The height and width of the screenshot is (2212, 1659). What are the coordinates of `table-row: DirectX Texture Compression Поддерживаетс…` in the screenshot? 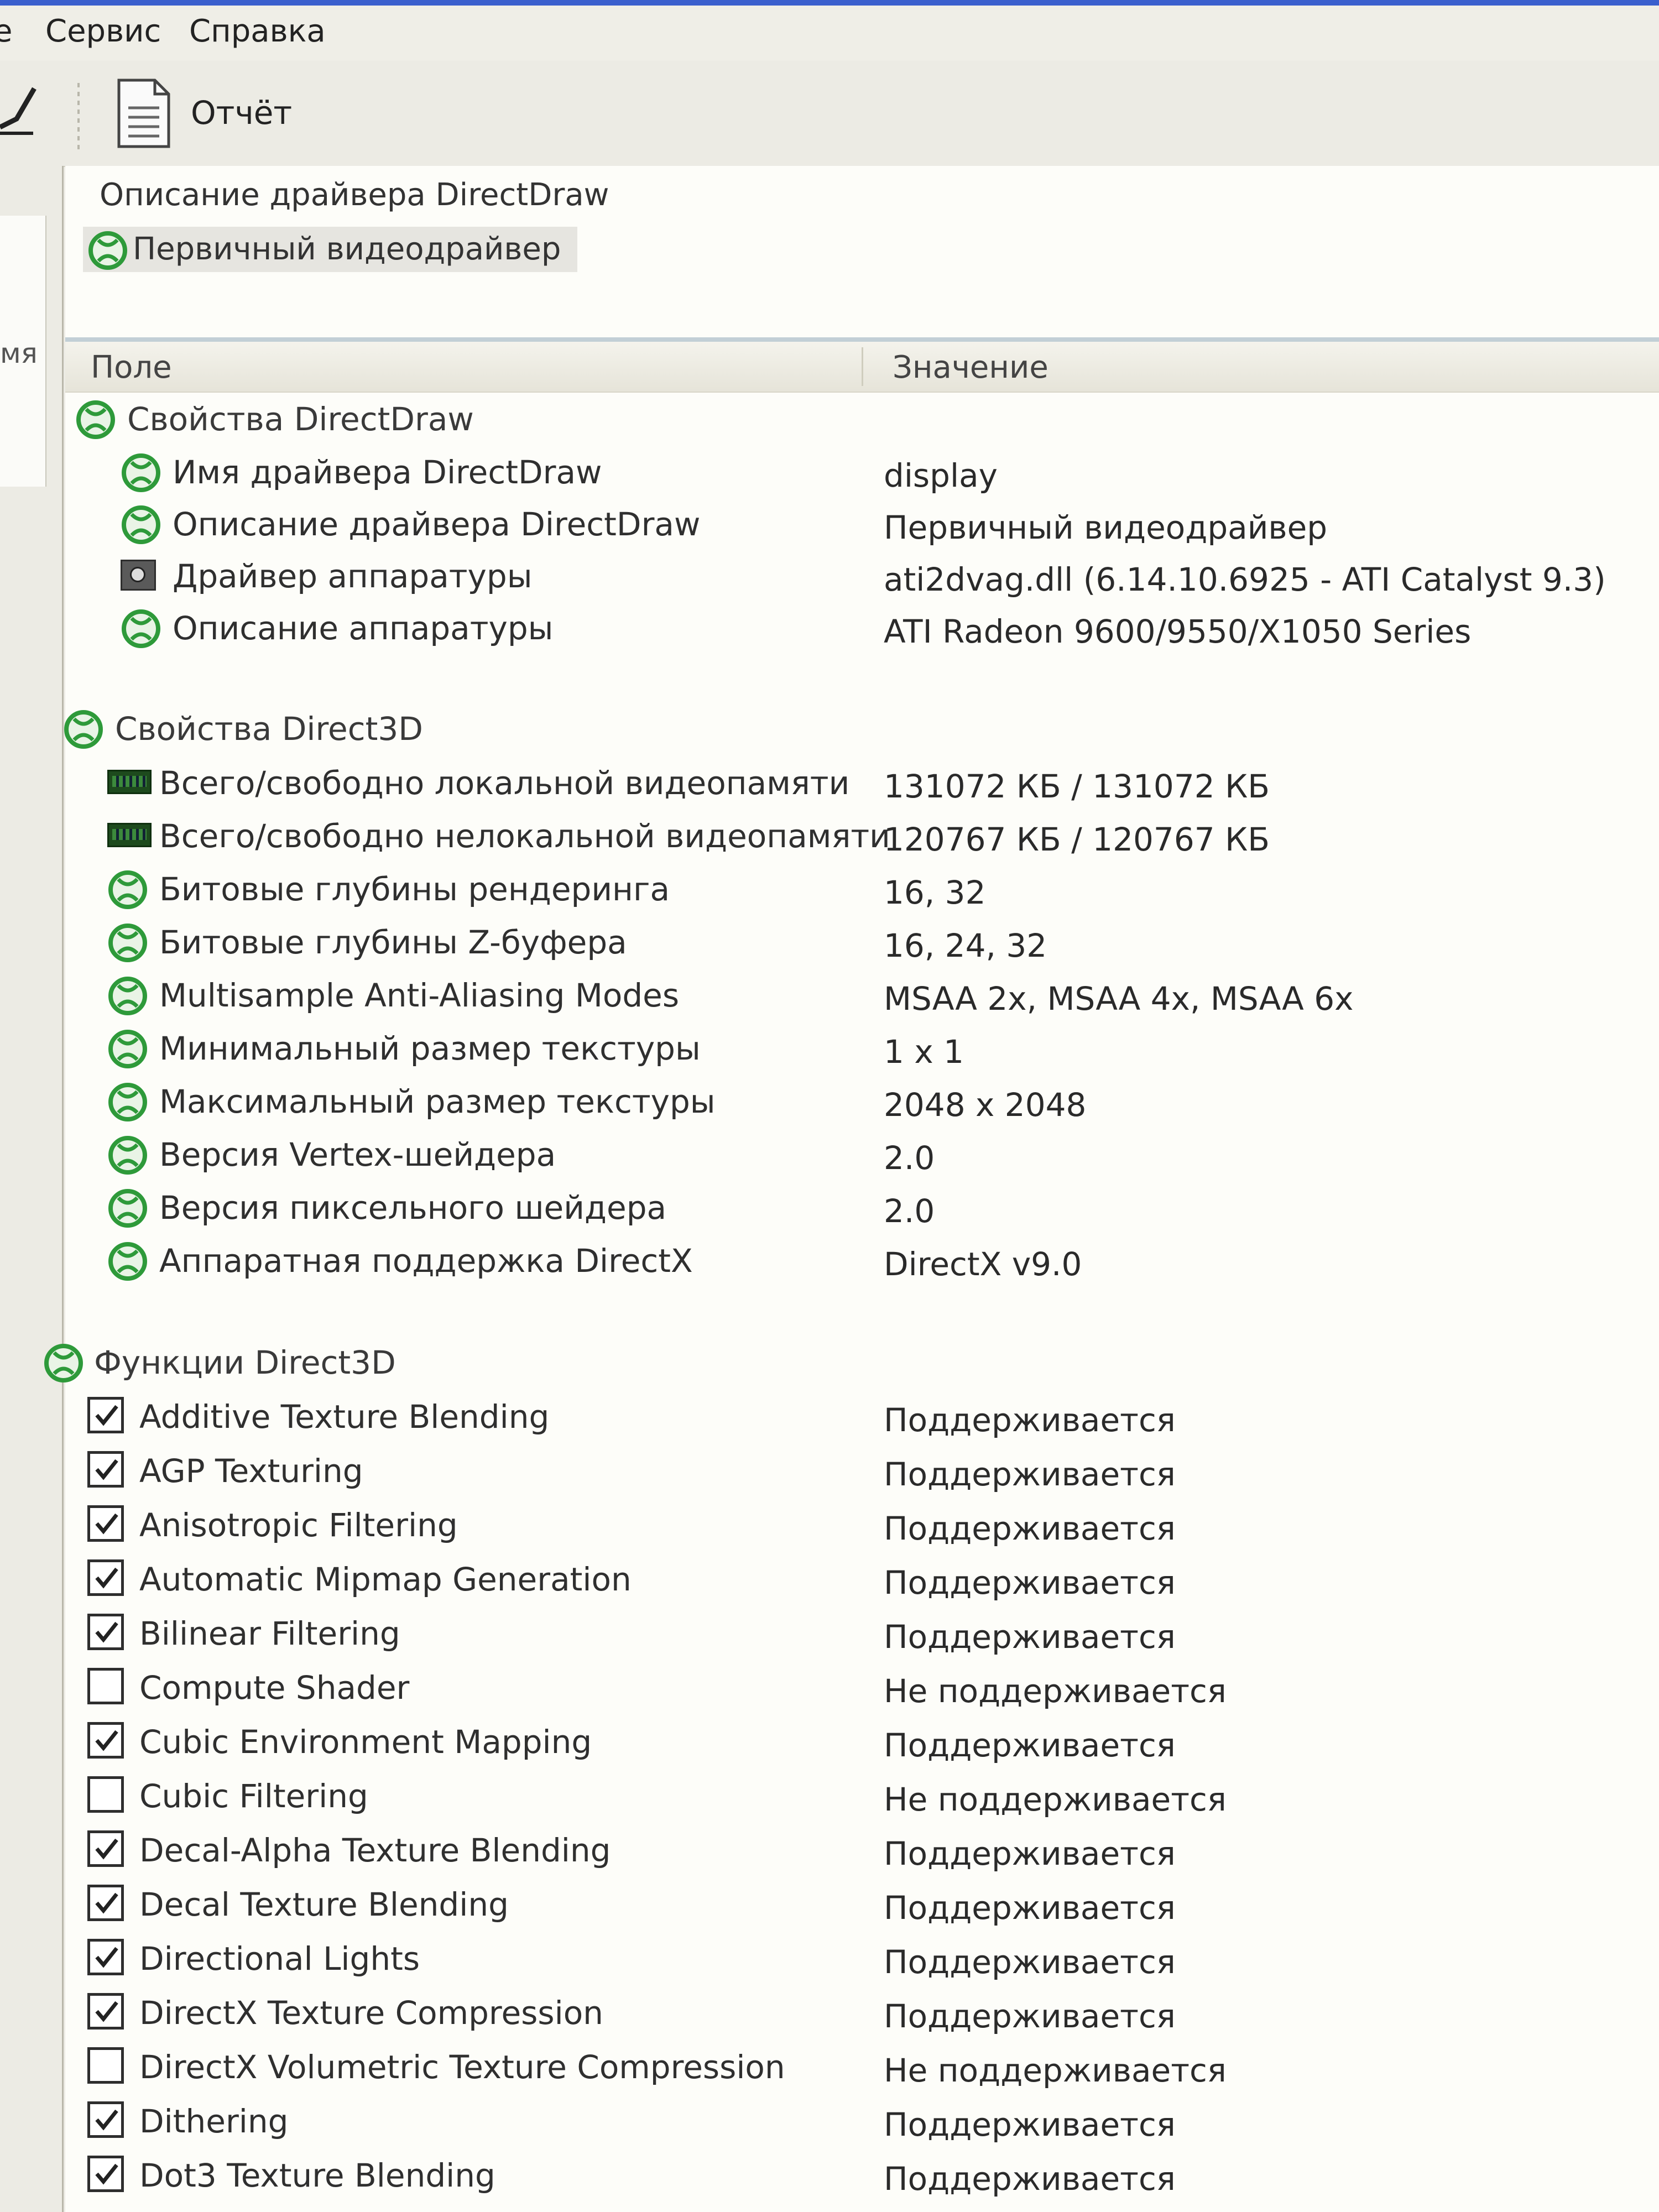 It's located at (862, 2013).